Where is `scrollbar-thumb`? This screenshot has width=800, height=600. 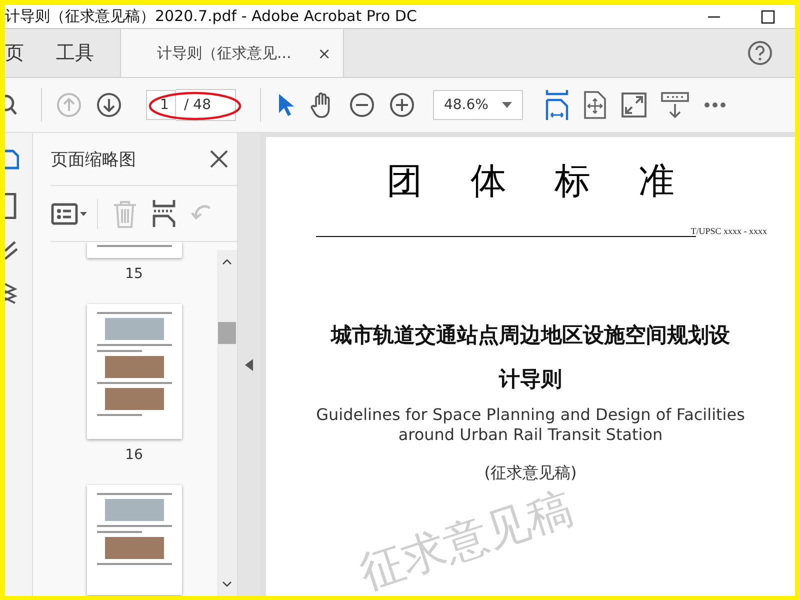 scrollbar-thumb is located at coordinates (227, 333).